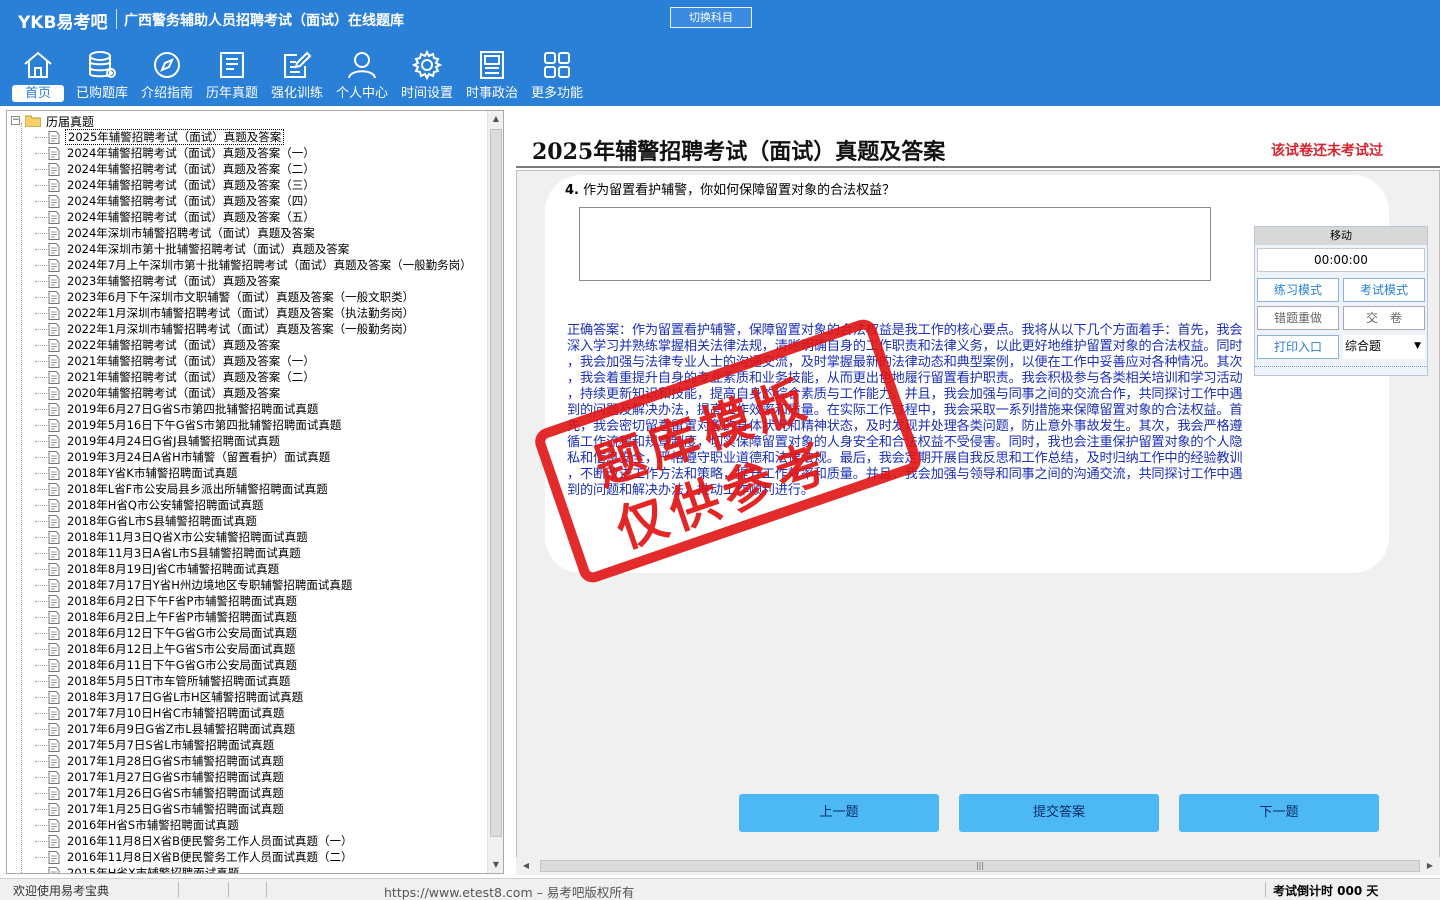  What do you see at coordinates (1384, 290) in the screenshot?
I see `exam-mode-button: 考试模式` at bounding box center [1384, 290].